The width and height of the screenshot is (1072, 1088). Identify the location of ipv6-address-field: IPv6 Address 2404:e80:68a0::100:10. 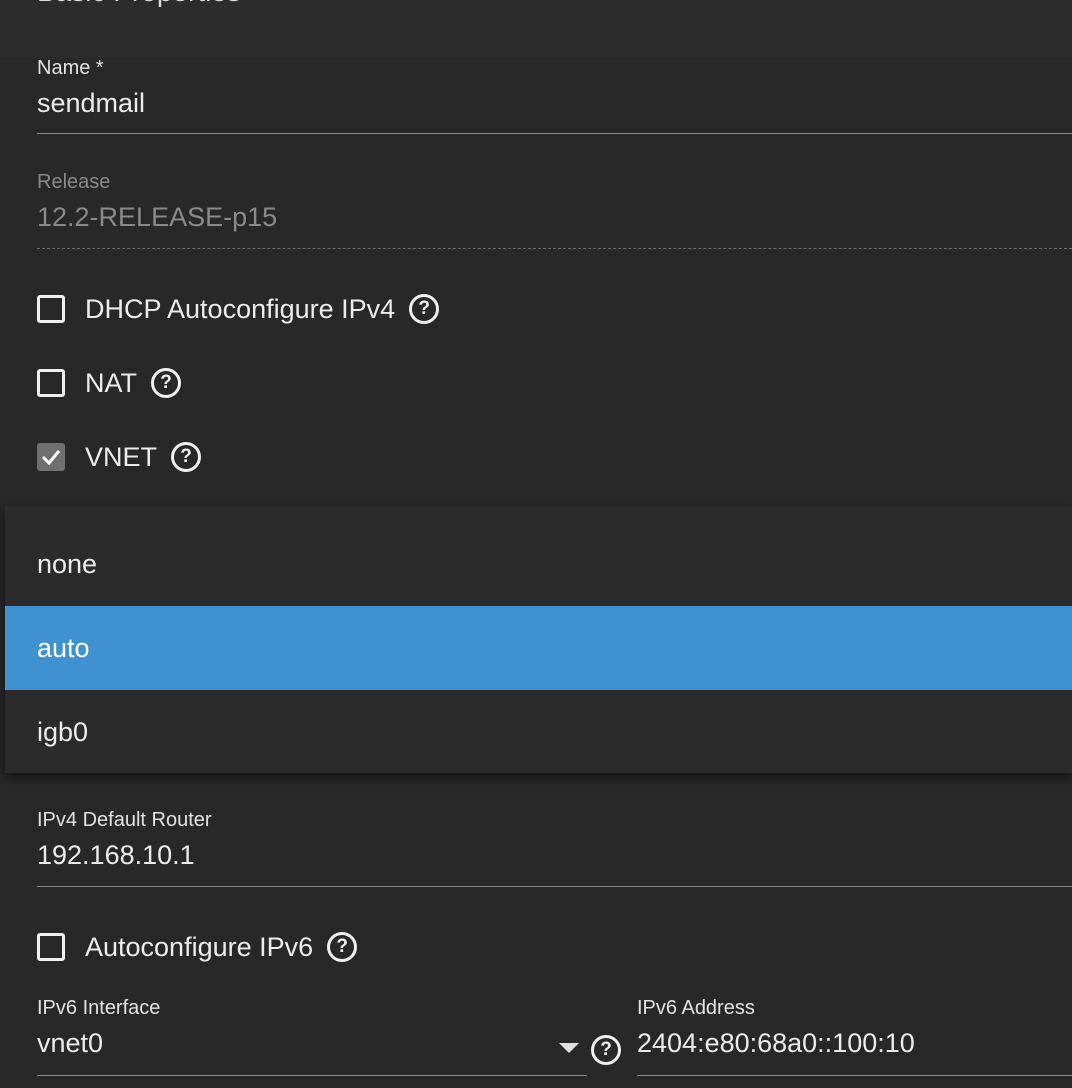
(854, 1037).